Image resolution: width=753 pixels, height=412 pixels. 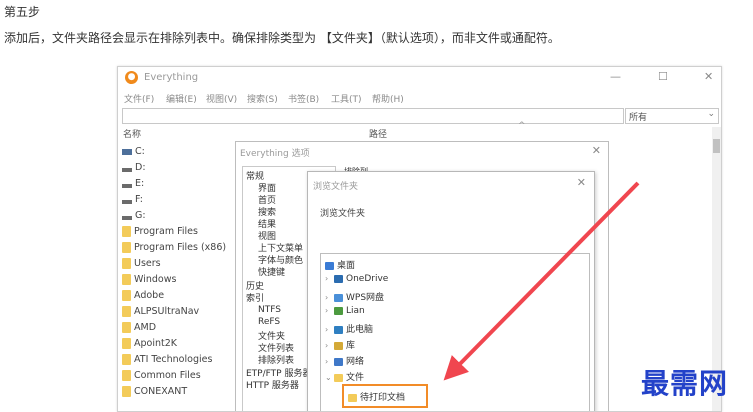 What do you see at coordinates (338, 361) in the screenshot?
I see `network-icon` at bounding box center [338, 361].